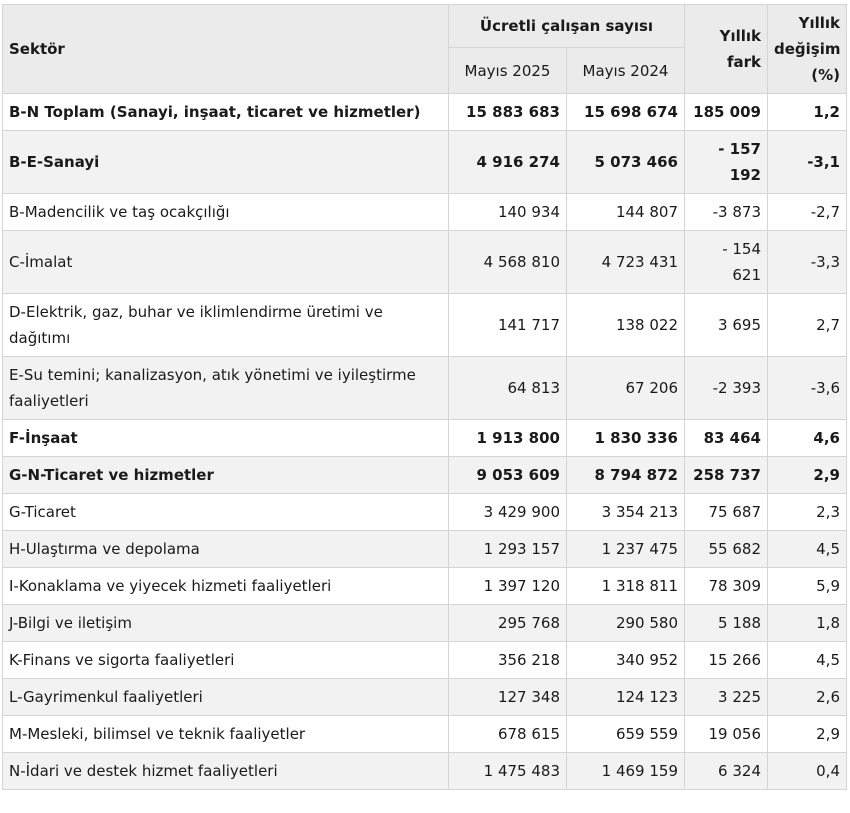 Image resolution: width=850 pixels, height=813 pixels. I want to click on sector-name: J-Bilgi ve iletişim, so click(225, 623).